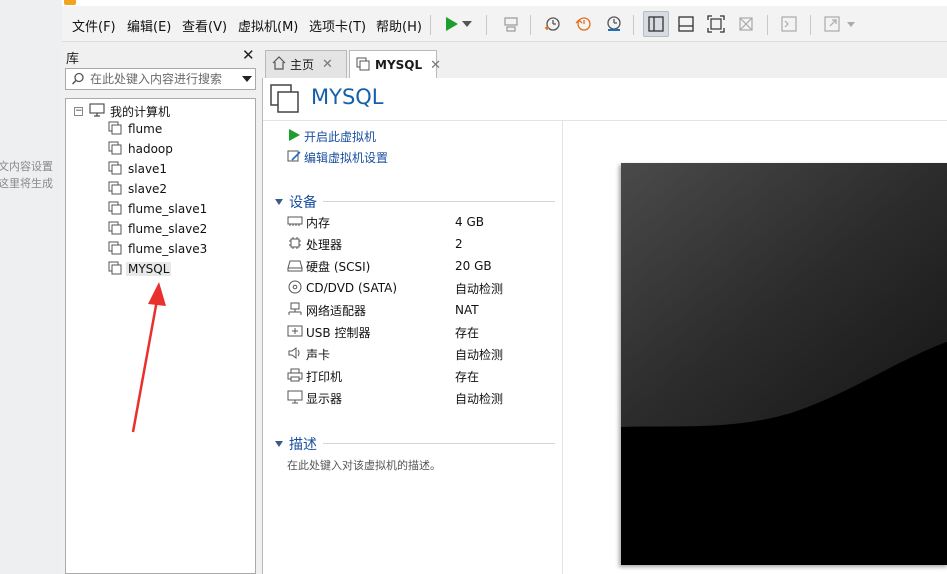 The width and height of the screenshot is (947, 574). I want to click on tree-item-vm: slave1, so click(137, 169).